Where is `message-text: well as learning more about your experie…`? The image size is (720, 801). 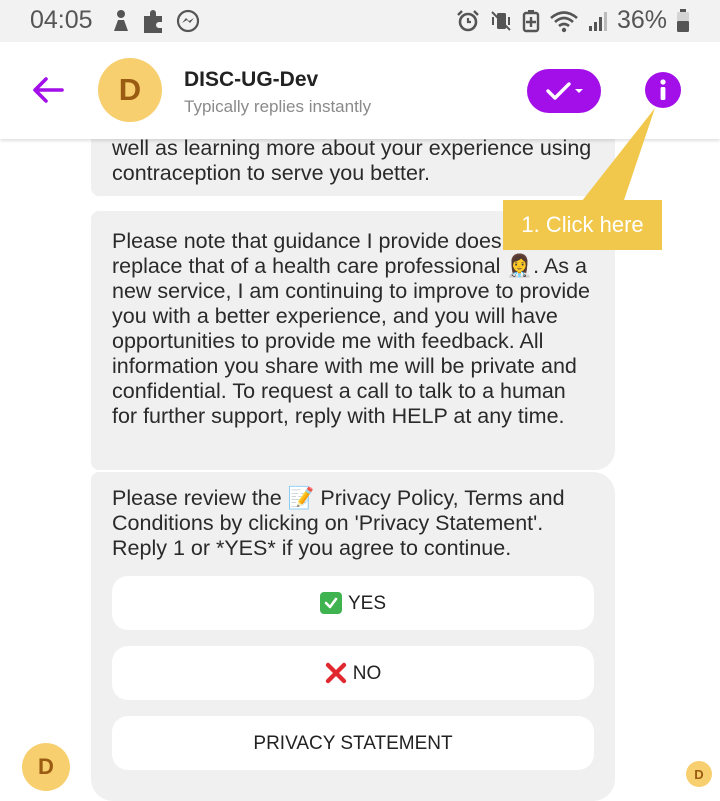
message-text: well as learning more about your experie… is located at coordinates (352, 160).